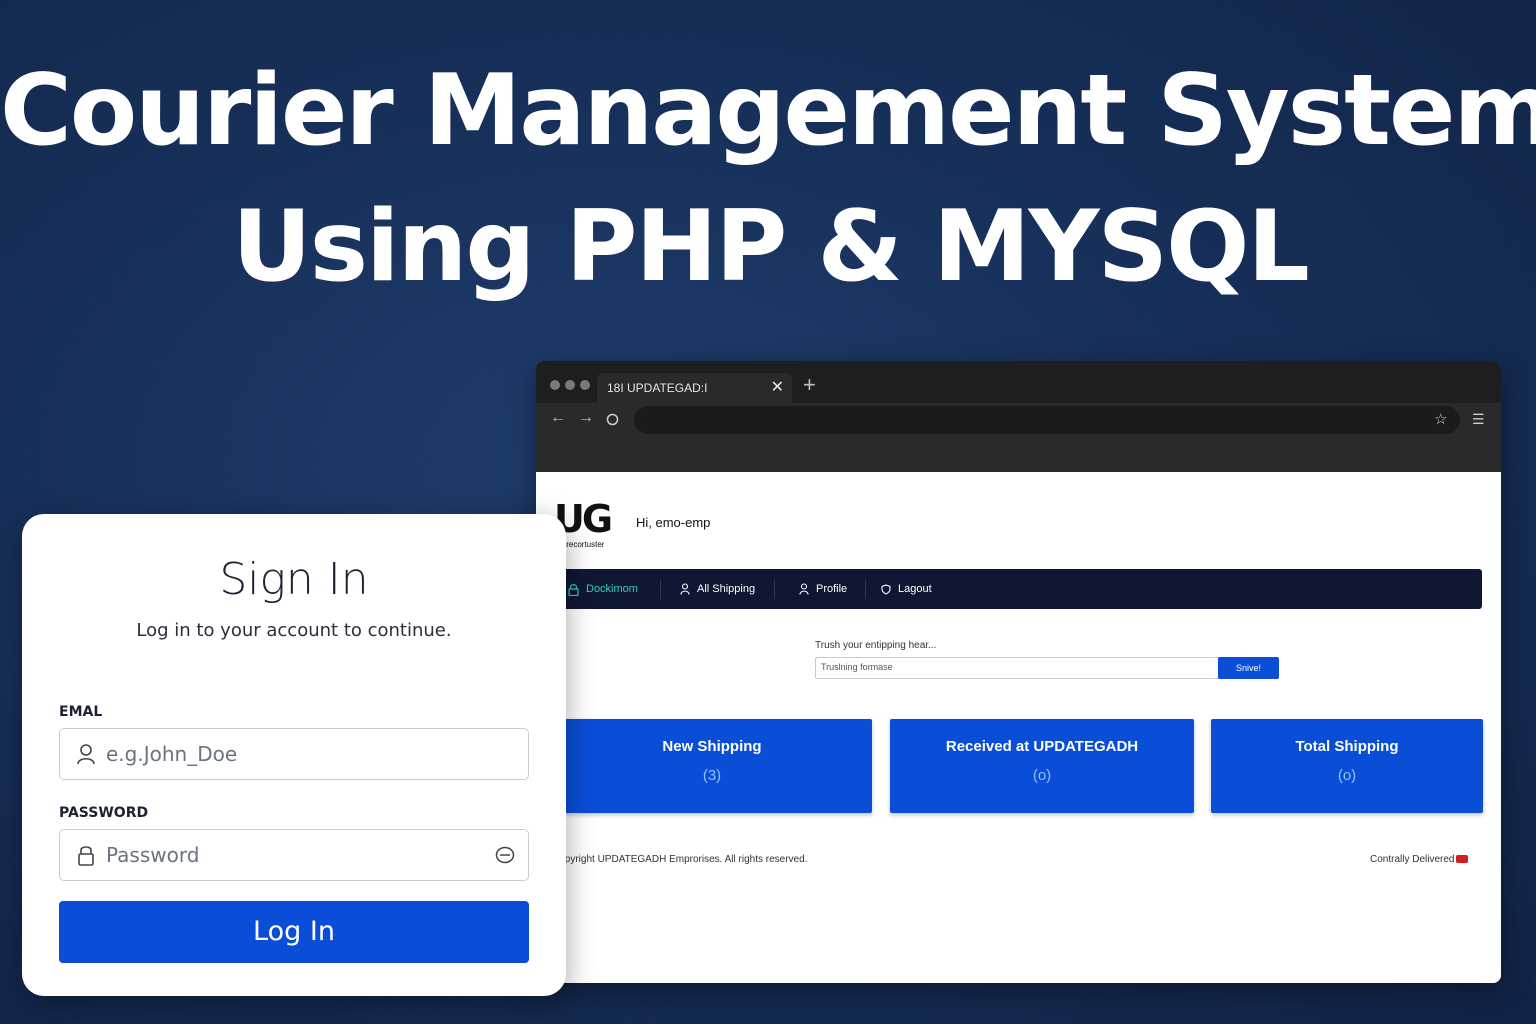 Image resolution: width=1536 pixels, height=1024 pixels. I want to click on email-field: e.g.John_Doe, so click(294, 754).